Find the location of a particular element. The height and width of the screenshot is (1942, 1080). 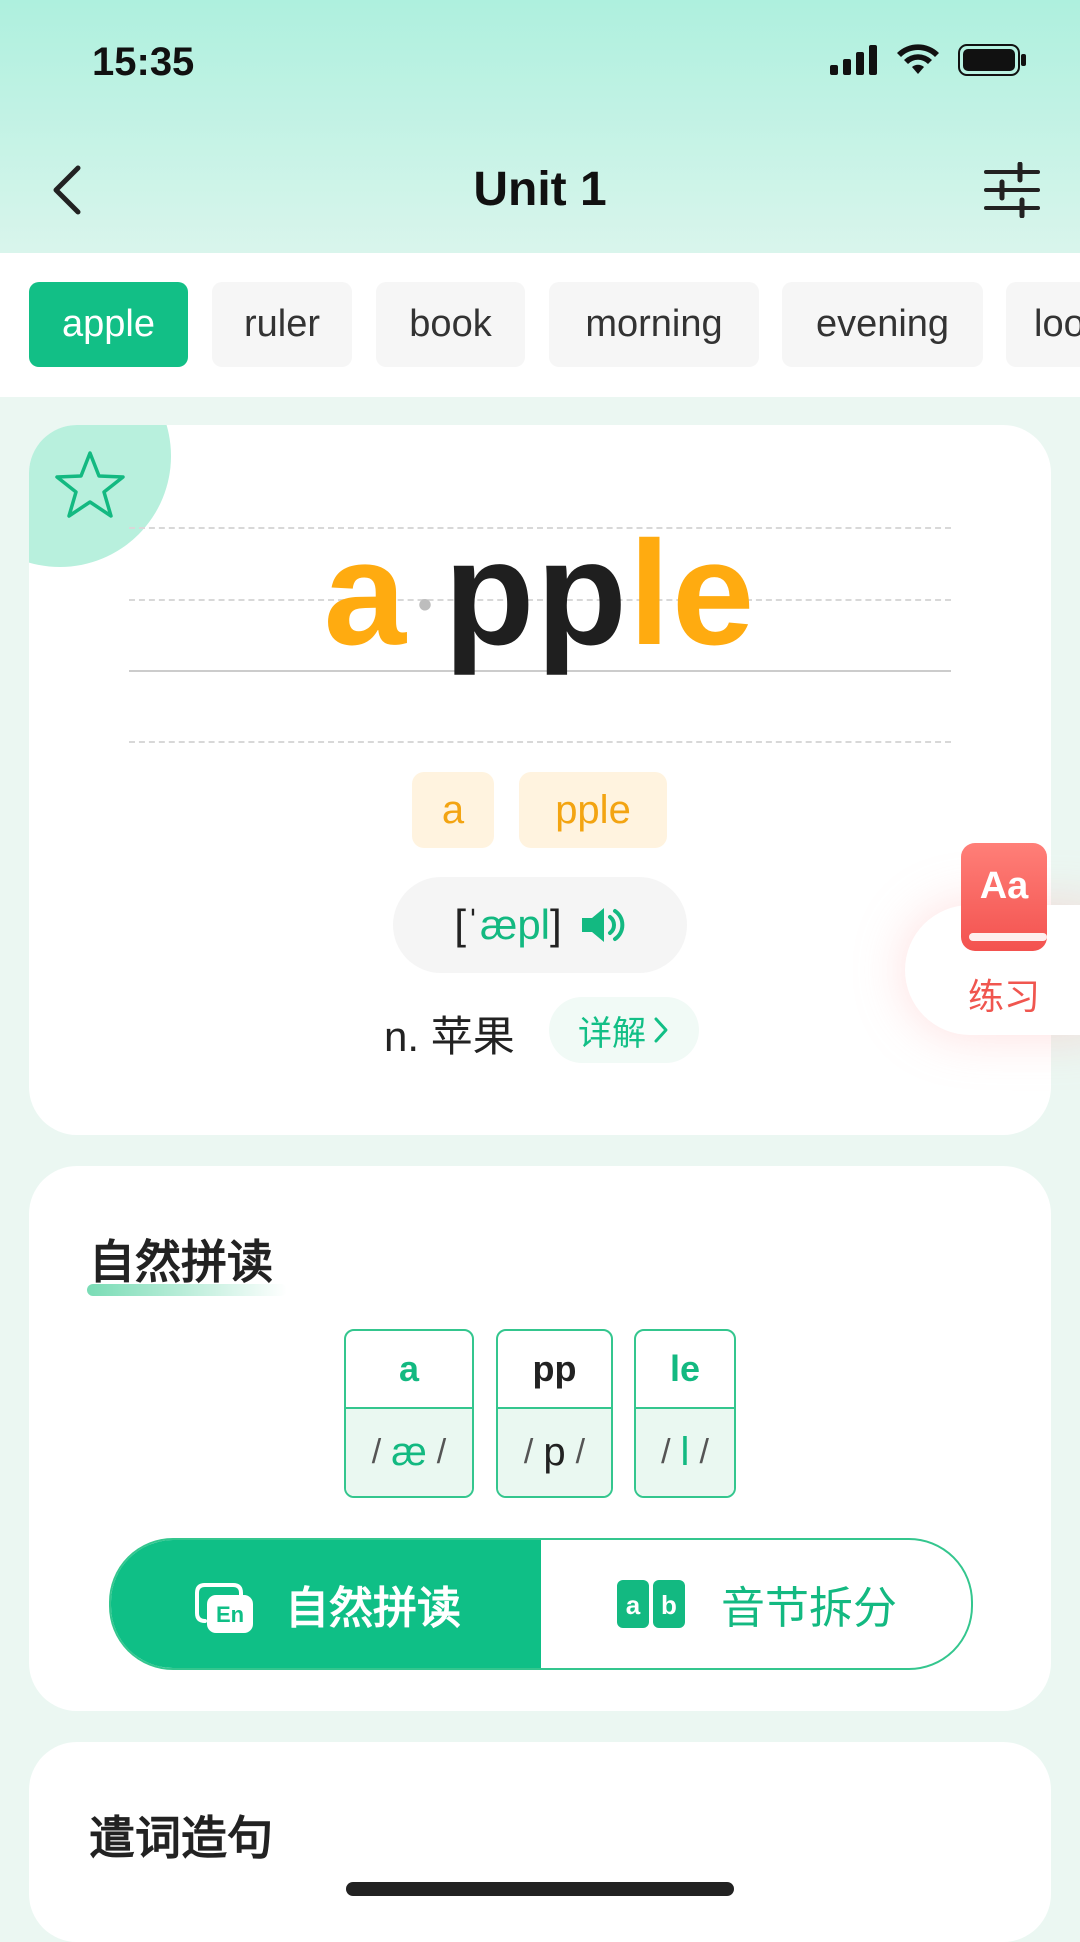

mode-phonics-button: En 自然拼读 is located at coordinates (326, 1604).